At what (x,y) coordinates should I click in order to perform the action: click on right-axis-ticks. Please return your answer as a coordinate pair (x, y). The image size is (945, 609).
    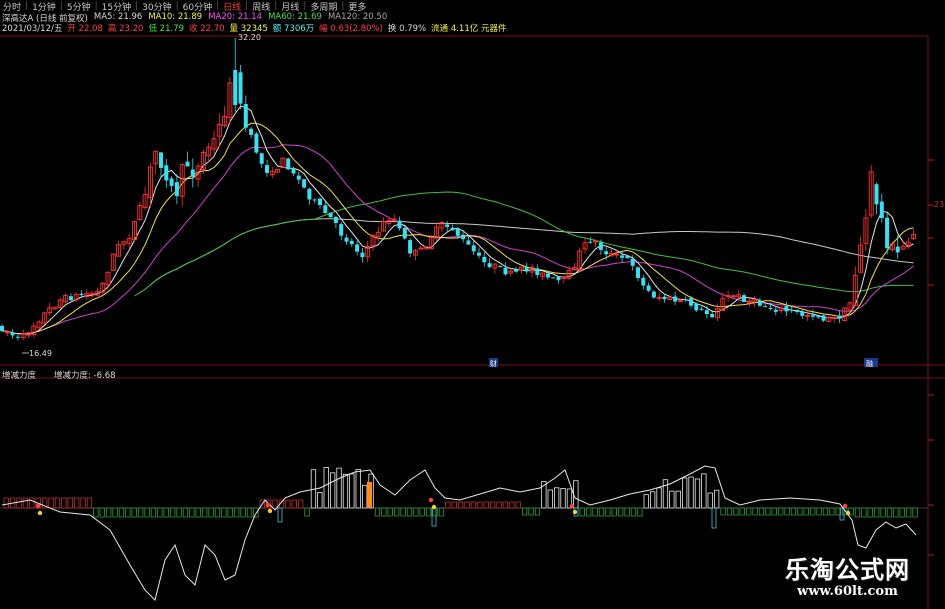
    Looking at the image, I should click on (931, 357).